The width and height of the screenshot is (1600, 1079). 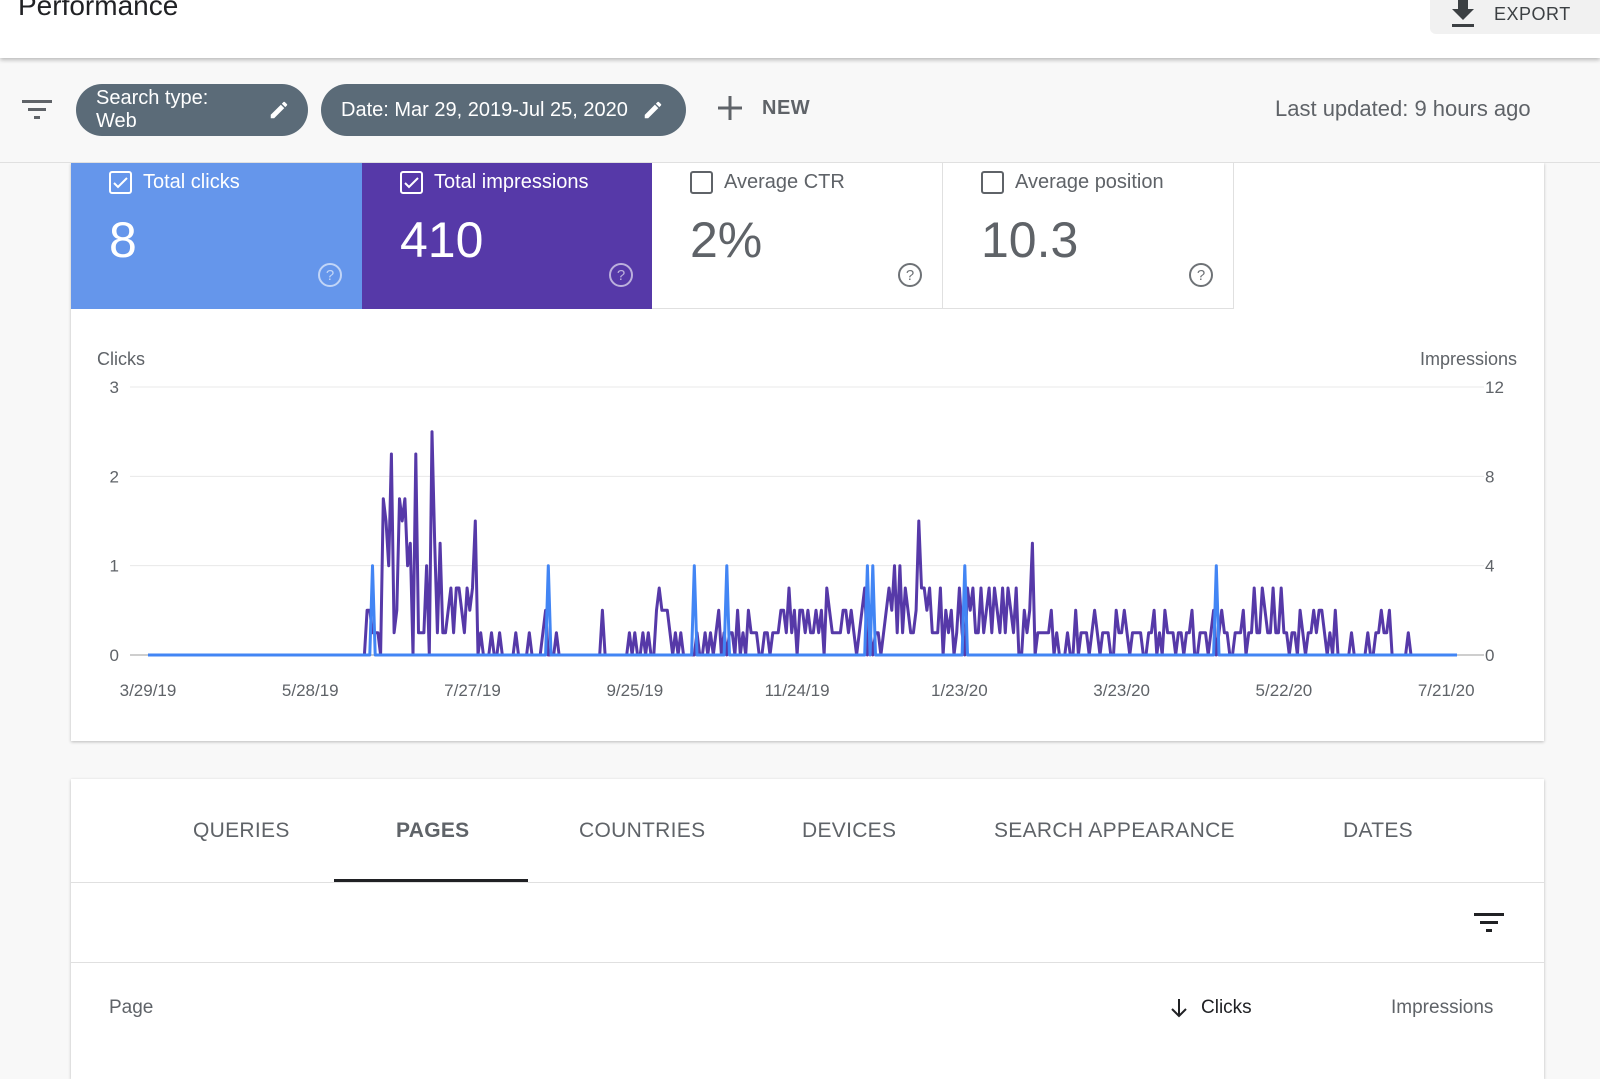 I want to click on tab-queries: QUERIES, so click(x=241, y=831).